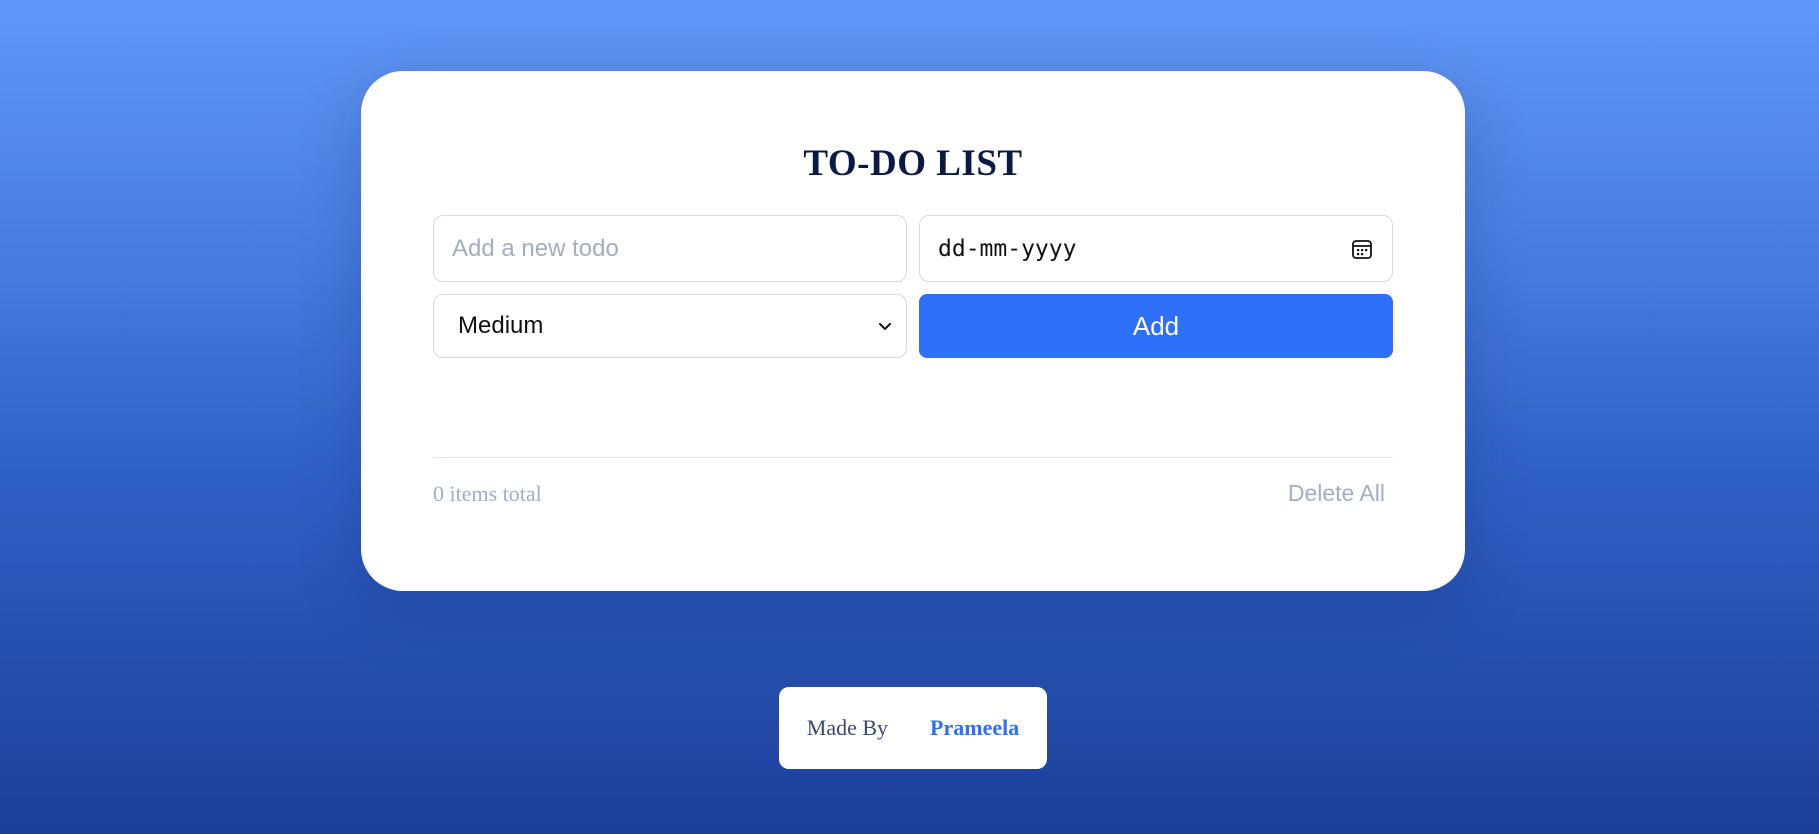 The height and width of the screenshot is (834, 1819). I want to click on made-by-label: Made By, so click(847, 727).